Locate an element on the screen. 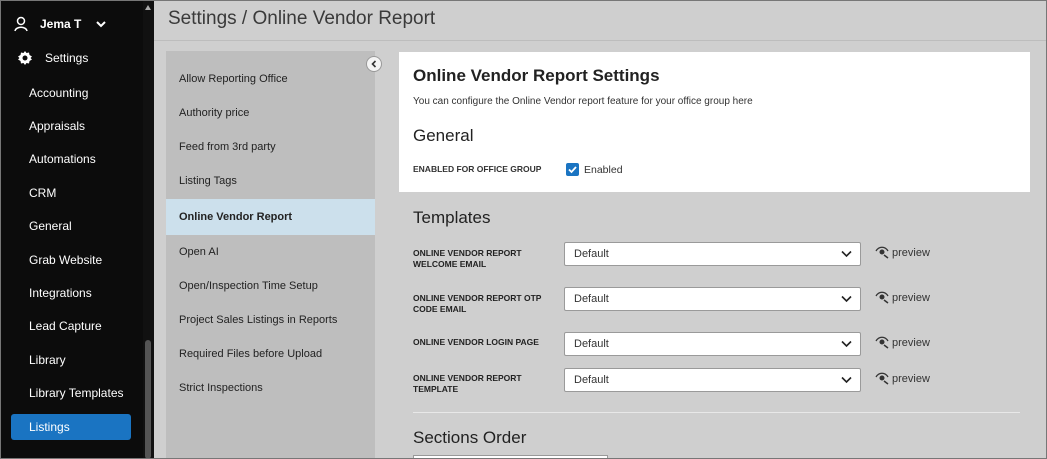 This screenshot has height=459, width=1047. subnav-item-project-sales-listings: Project Sales Listings in Reports is located at coordinates (270, 320).